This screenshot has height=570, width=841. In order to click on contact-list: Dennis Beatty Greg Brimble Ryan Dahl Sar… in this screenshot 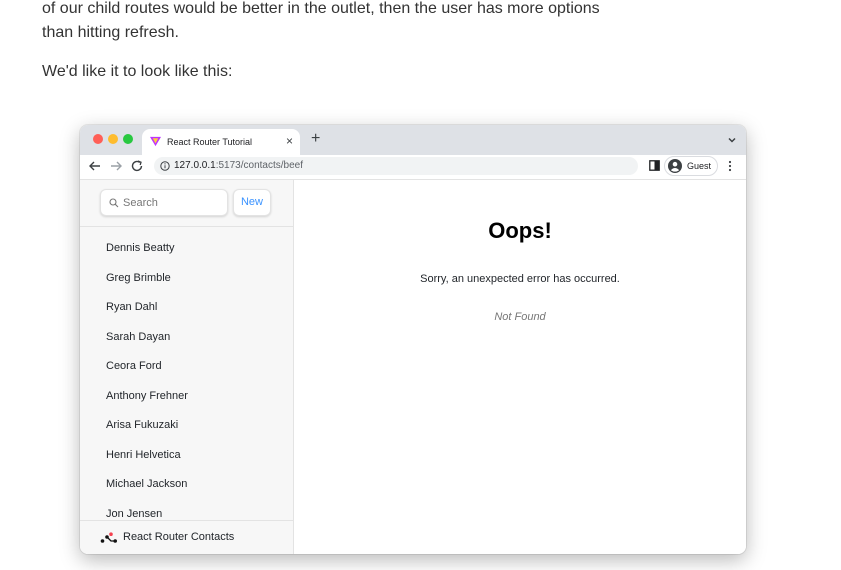, I will do `click(186, 372)`.